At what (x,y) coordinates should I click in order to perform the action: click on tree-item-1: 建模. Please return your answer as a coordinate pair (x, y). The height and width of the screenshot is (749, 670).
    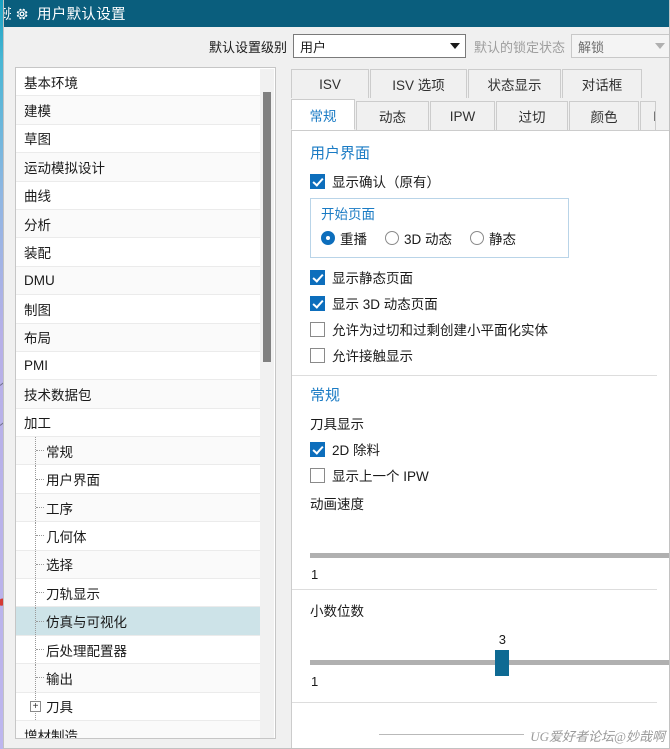
    Looking at the image, I should click on (139, 110).